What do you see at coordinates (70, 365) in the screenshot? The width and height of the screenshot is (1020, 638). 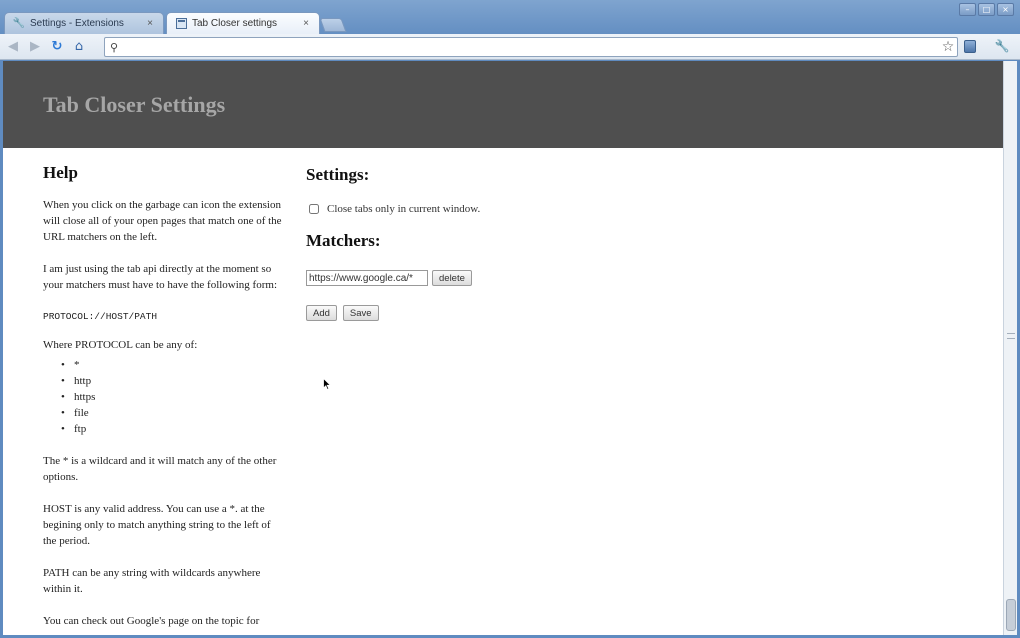 I see `list-item: • *` at bounding box center [70, 365].